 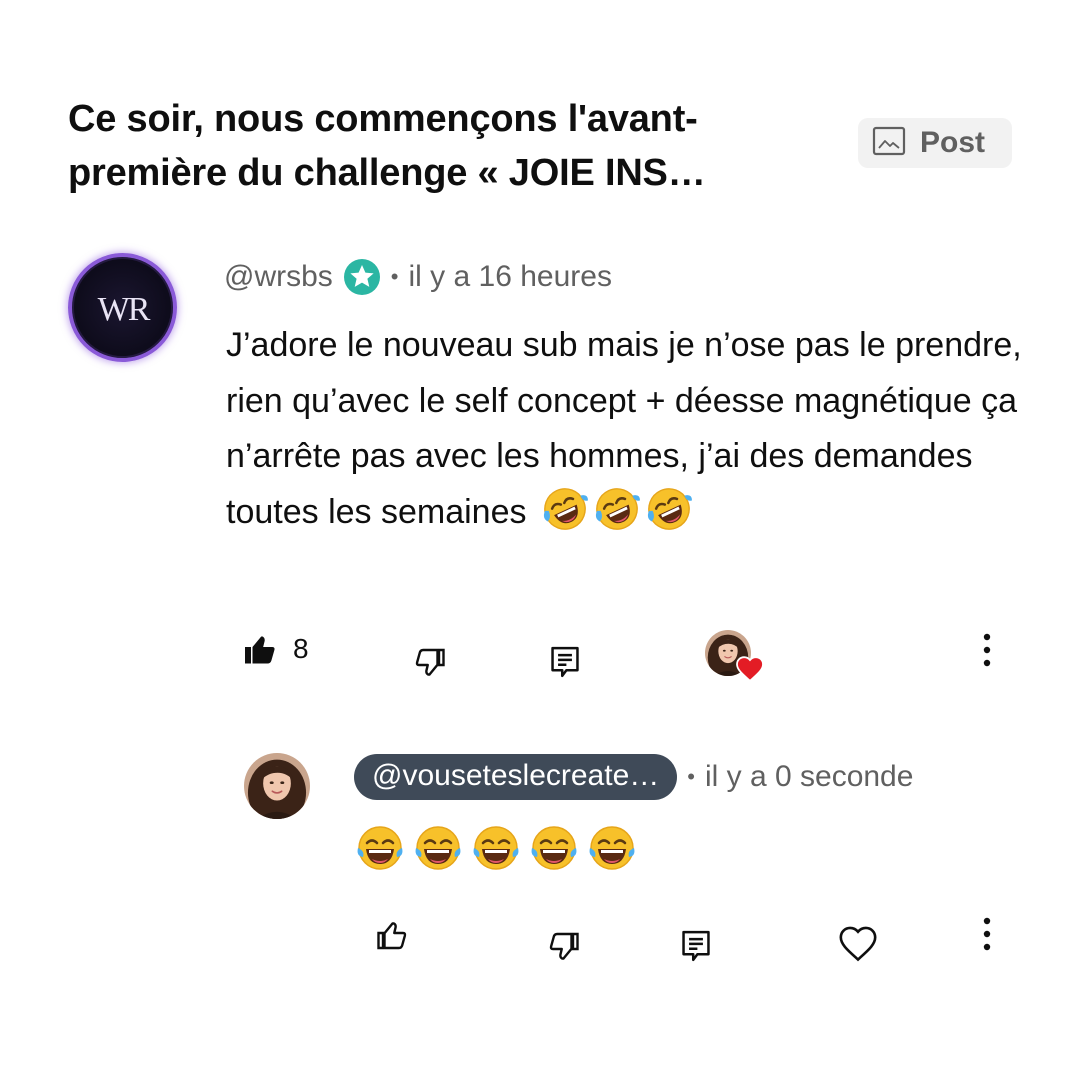 I want to click on image-icon, so click(x=889, y=143).